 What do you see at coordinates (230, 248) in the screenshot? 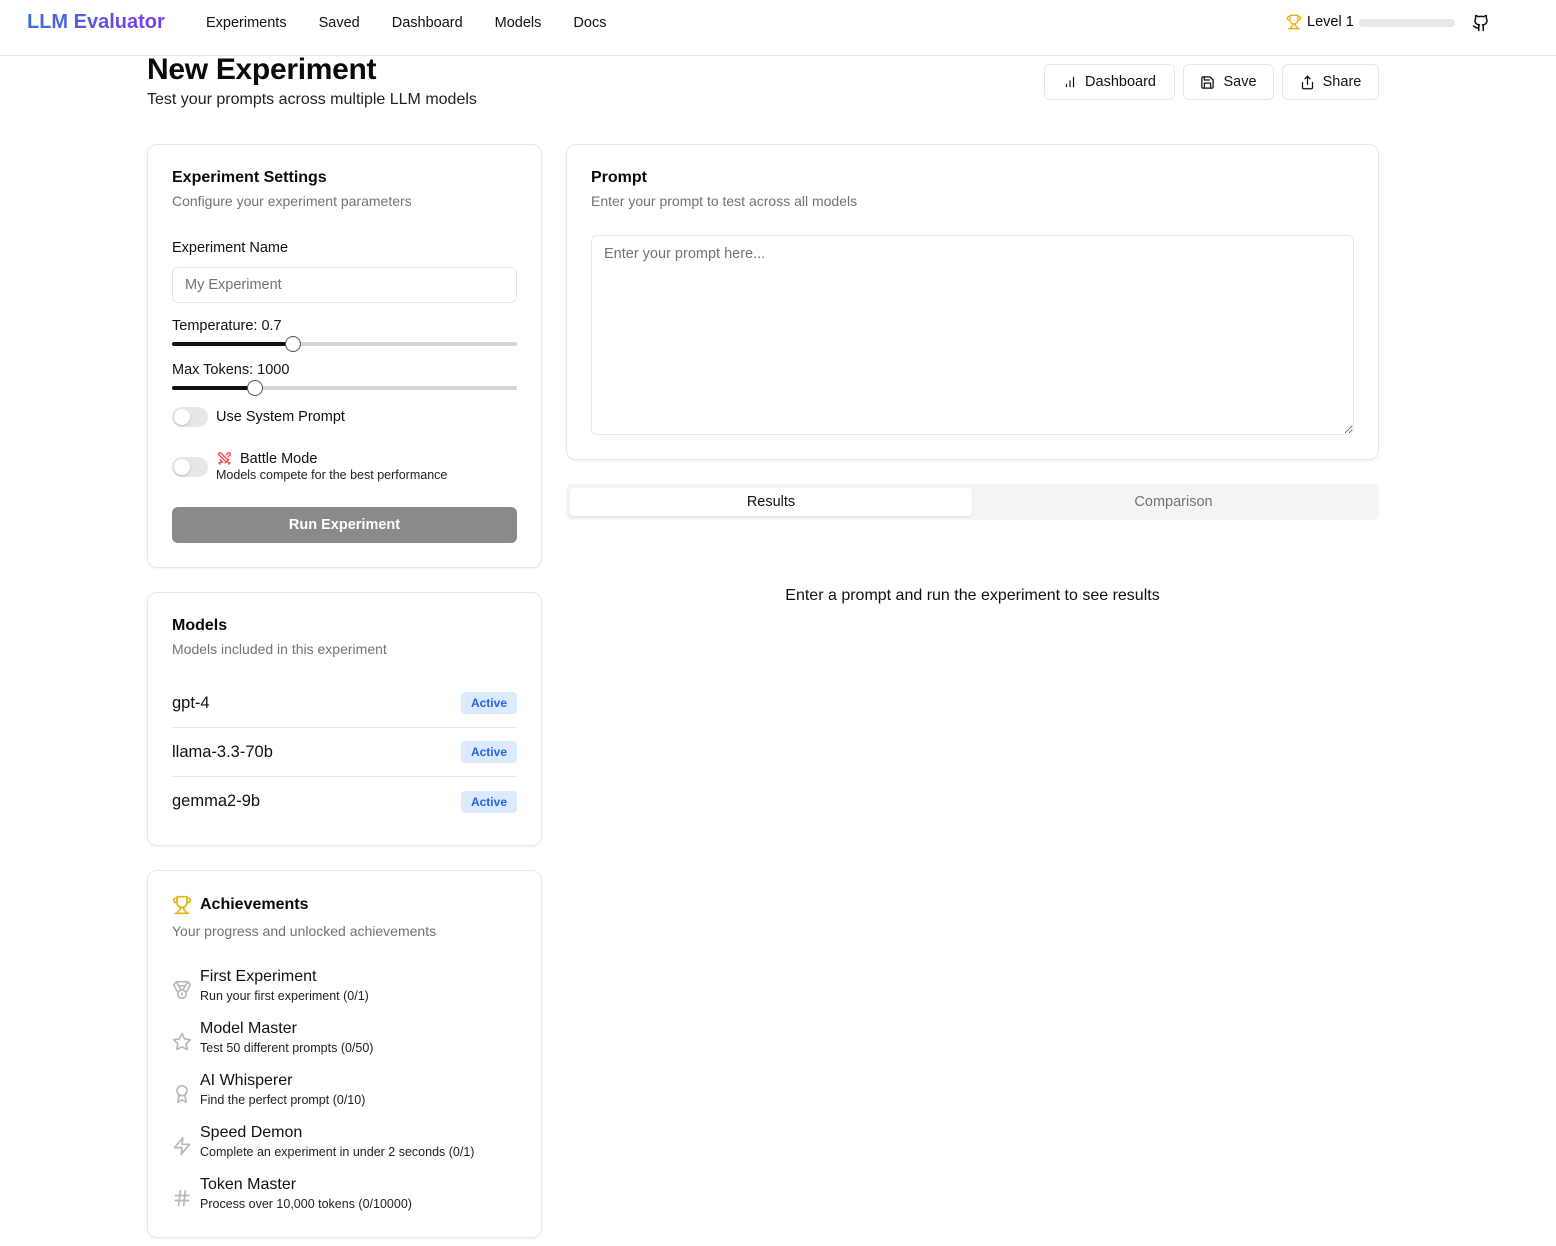
I see `experiment-name-label: Experiment Name` at bounding box center [230, 248].